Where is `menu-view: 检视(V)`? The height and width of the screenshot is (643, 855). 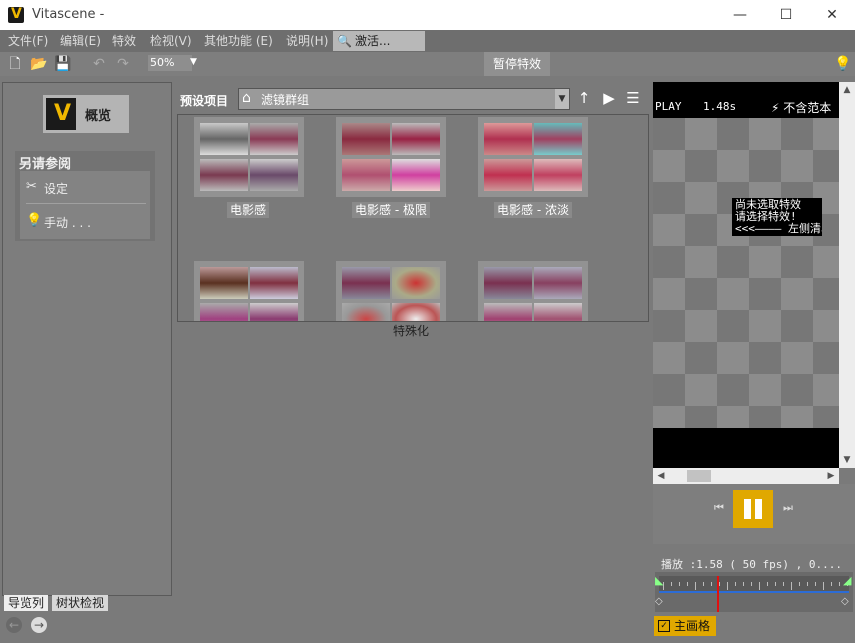
menu-view: 检视(V) is located at coordinates (171, 41).